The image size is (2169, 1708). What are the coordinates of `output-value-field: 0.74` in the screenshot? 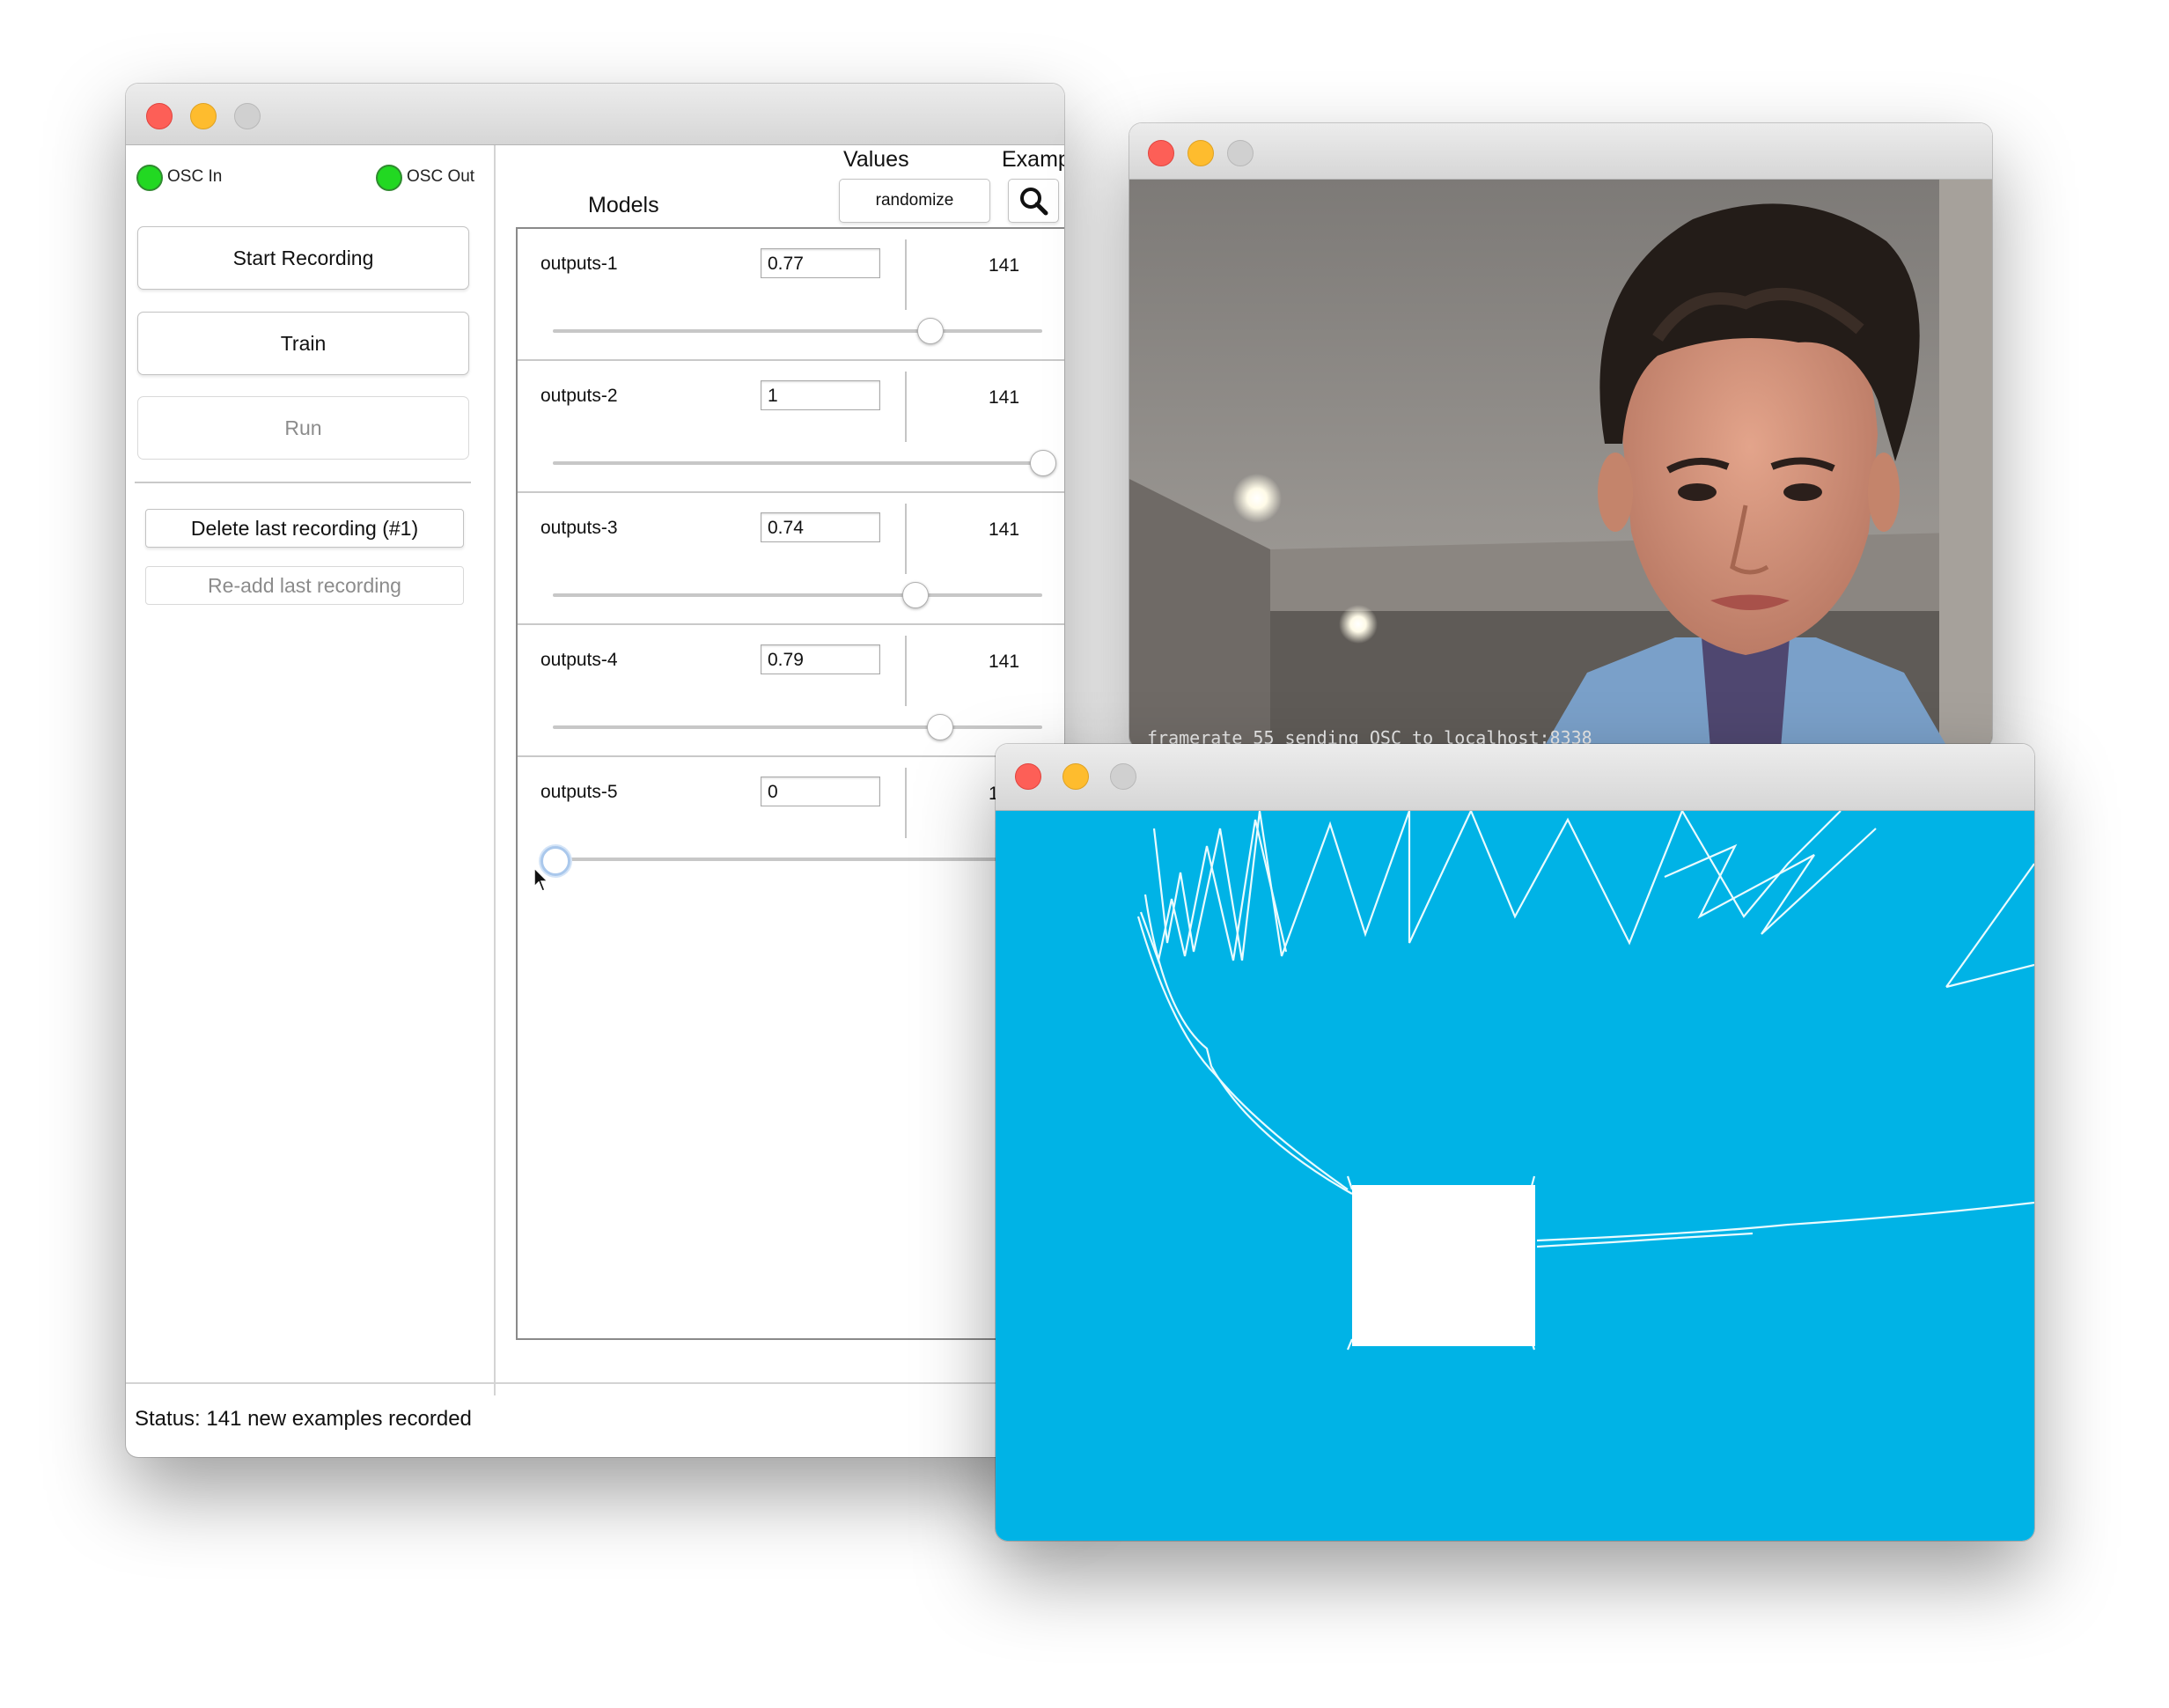 It's located at (820, 527).